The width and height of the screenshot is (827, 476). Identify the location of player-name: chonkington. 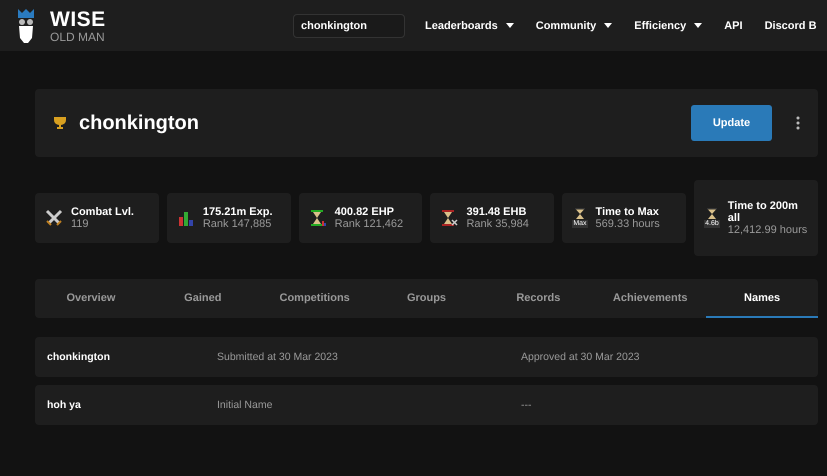
(139, 123).